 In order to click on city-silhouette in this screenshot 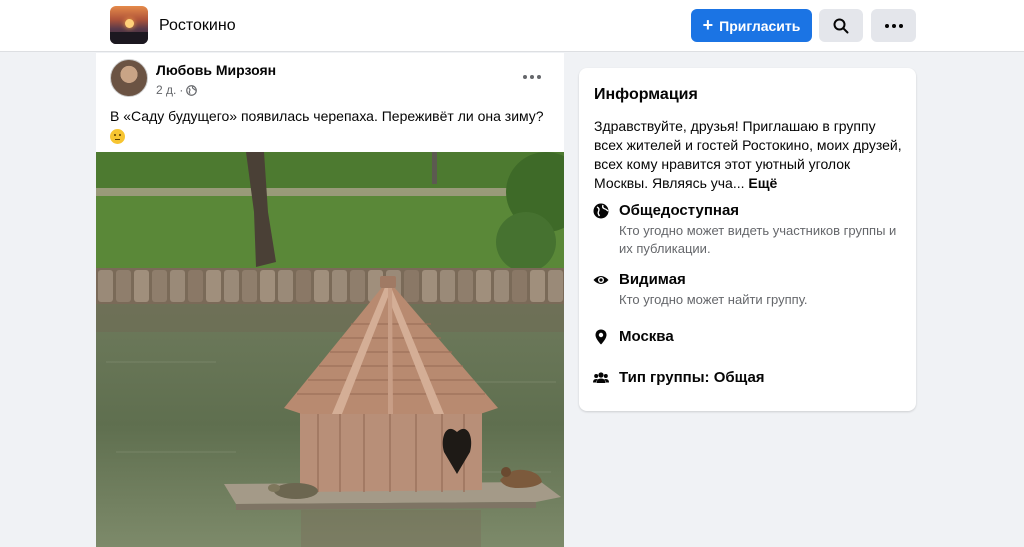, I will do `click(129, 38)`.